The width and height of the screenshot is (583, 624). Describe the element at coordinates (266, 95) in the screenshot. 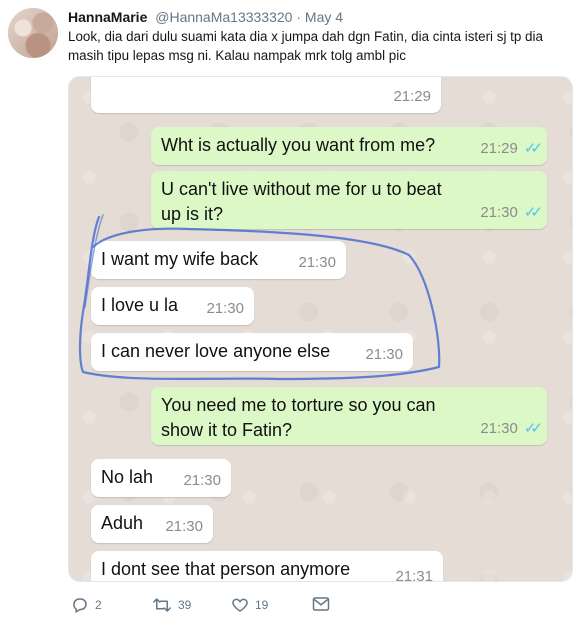

I see `chat-message-incoming: 21:29` at that location.